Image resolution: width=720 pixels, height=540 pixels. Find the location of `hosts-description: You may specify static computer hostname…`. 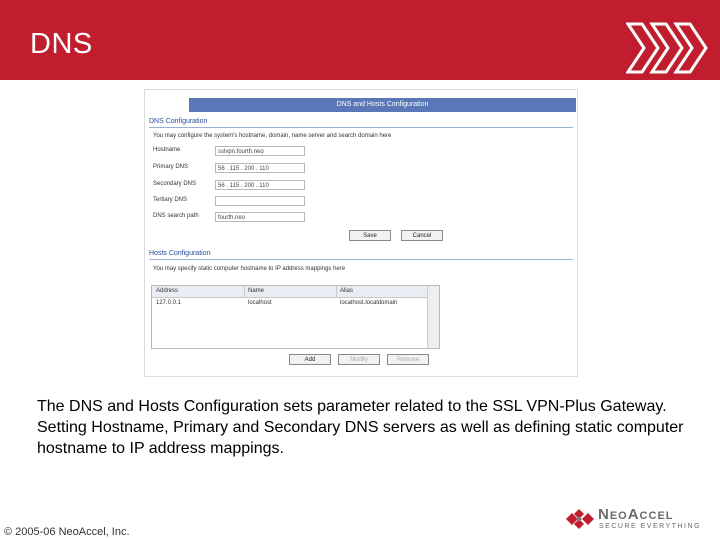

hosts-description: You may specify static computer hostname… is located at coordinates (249, 269).